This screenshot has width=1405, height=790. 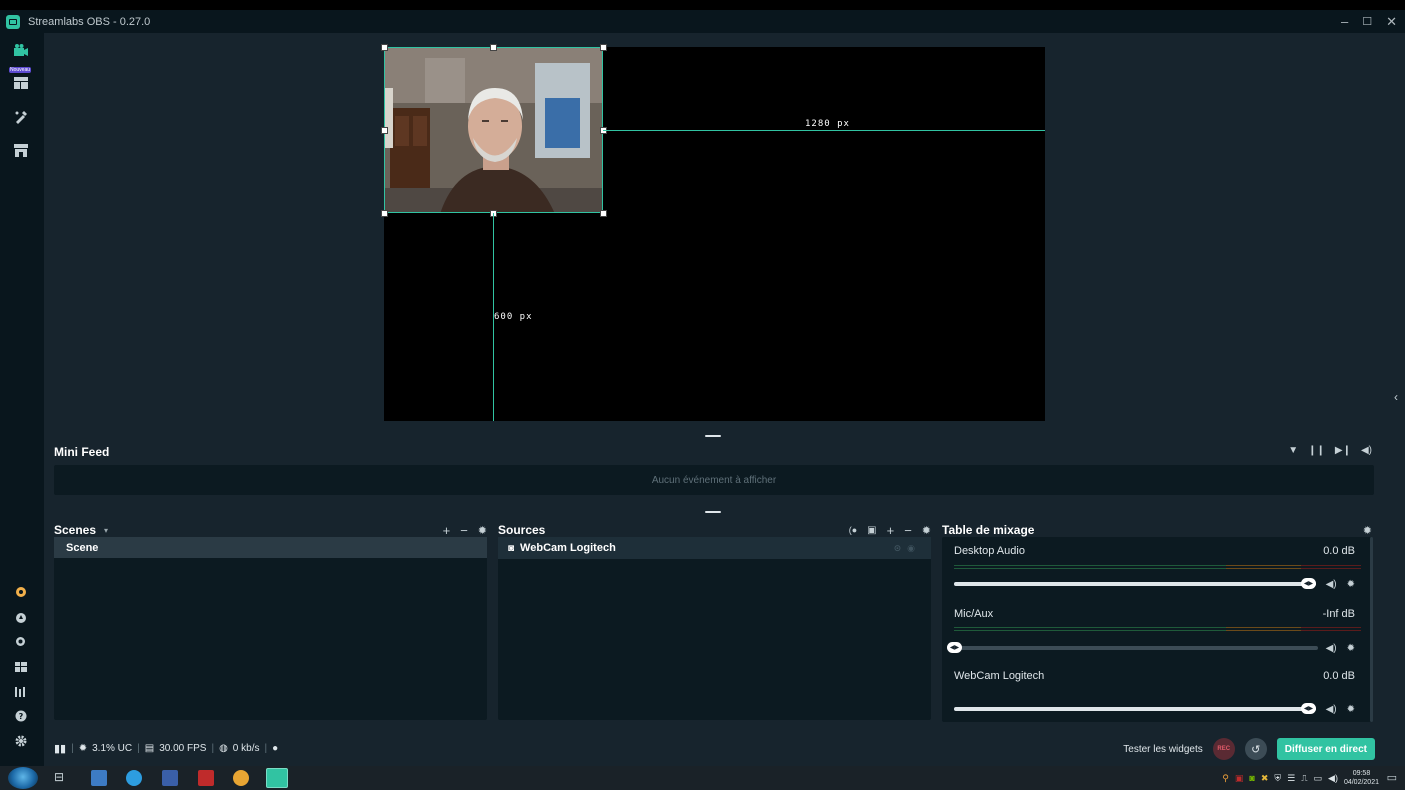 What do you see at coordinates (1304, 778) in the screenshot?
I see `usb-tray-icon: ⎍` at bounding box center [1304, 778].